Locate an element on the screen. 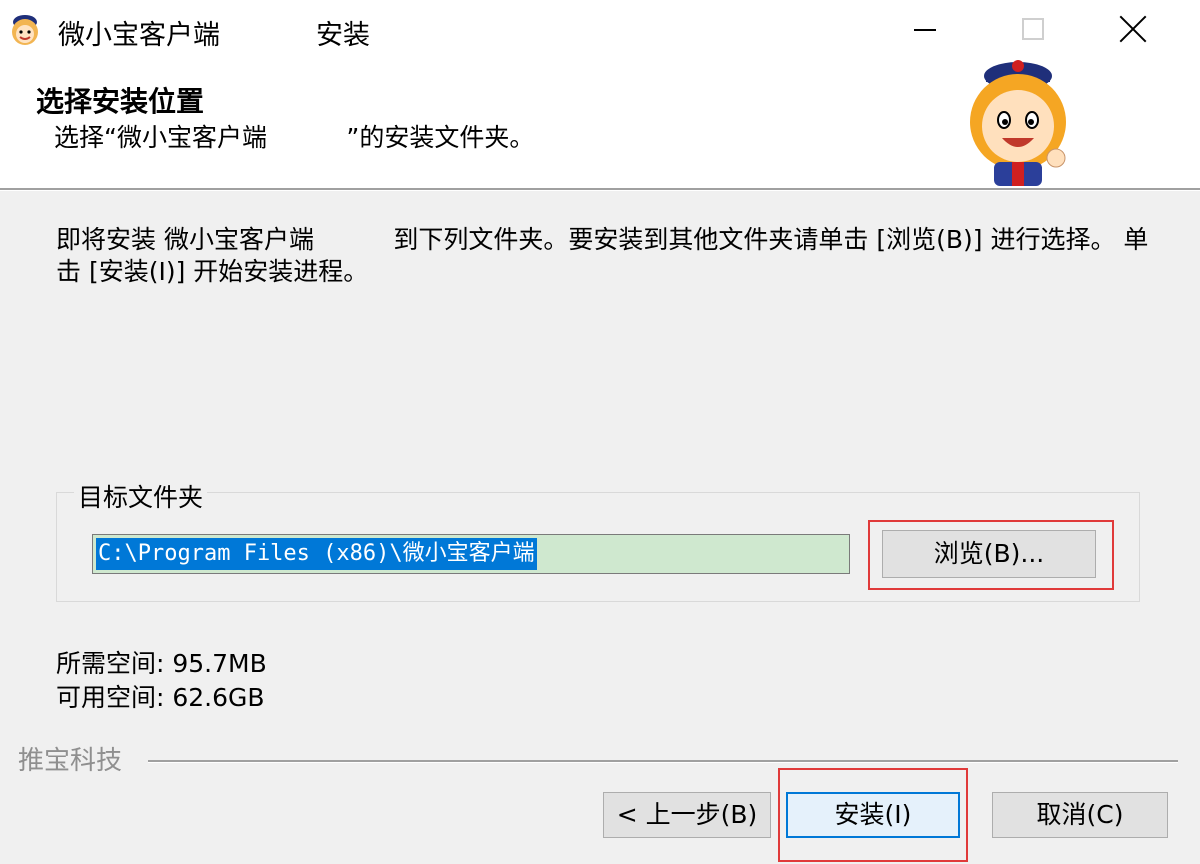 Image resolution: width=1200 pixels, height=864 pixels. title-bar: 微小宝客户端 安装 is located at coordinates (600, 29).